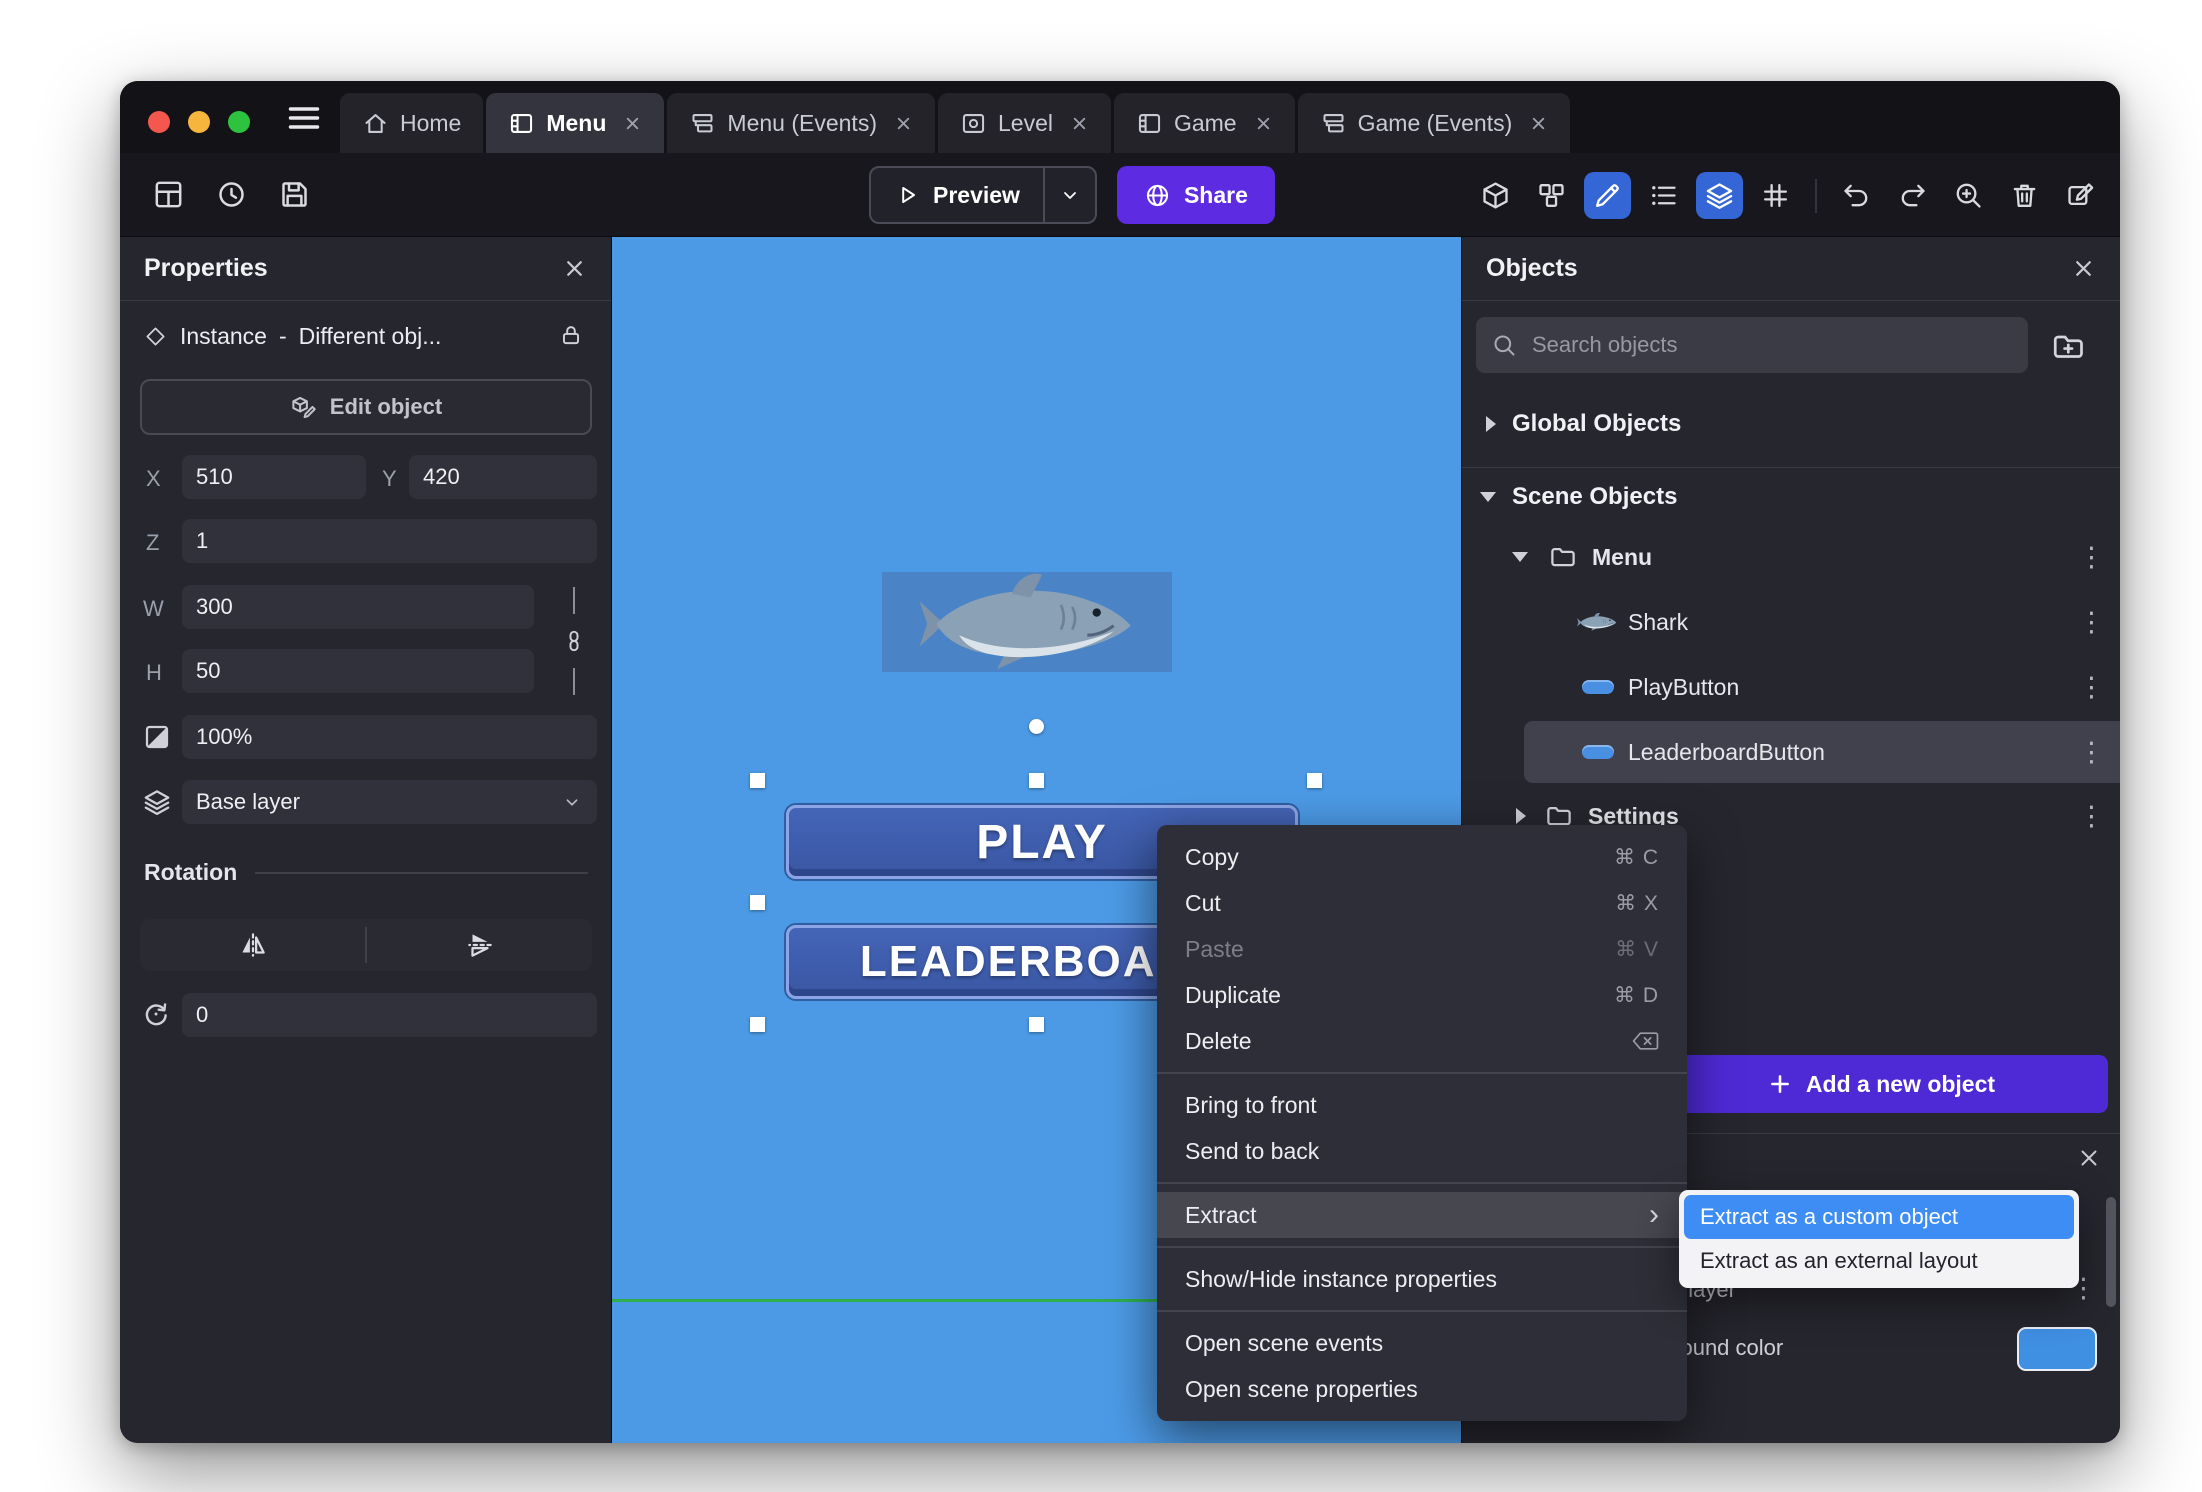 The height and width of the screenshot is (1492, 2202). What do you see at coordinates (1422, 1215) in the screenshot?
I see `menu-item-extract: Extract ›` at bounding box center [1422, 1215].